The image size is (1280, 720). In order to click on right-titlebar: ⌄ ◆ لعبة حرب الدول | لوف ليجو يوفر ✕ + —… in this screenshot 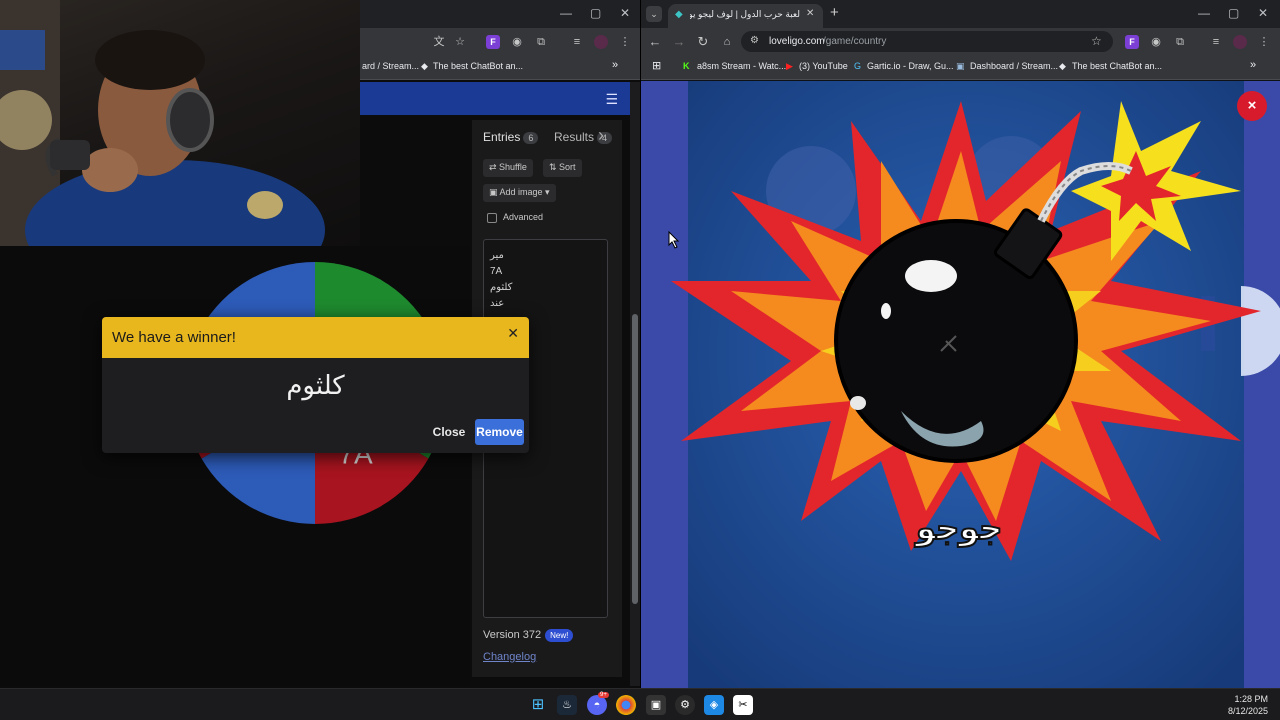, I will do `click(960, 14)`.